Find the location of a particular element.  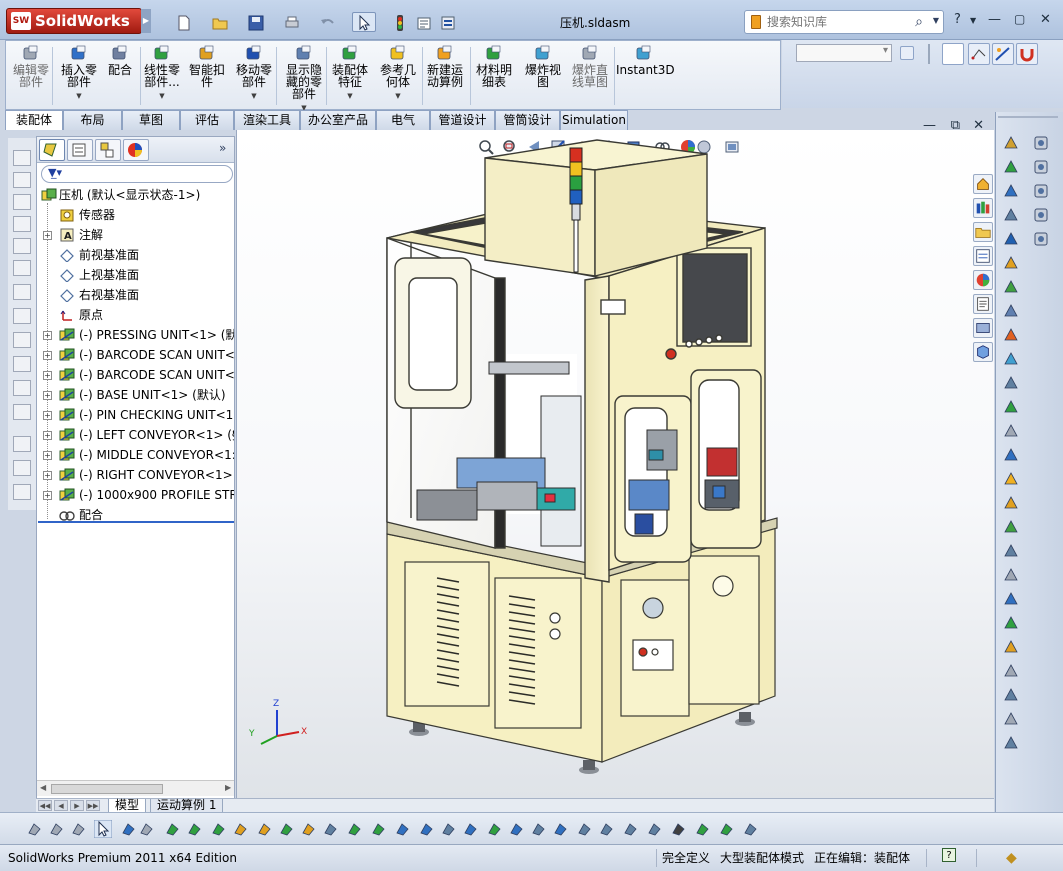

linear-pattern-button: 线性零 部件... ▼ is located at coordinates (162, 75).